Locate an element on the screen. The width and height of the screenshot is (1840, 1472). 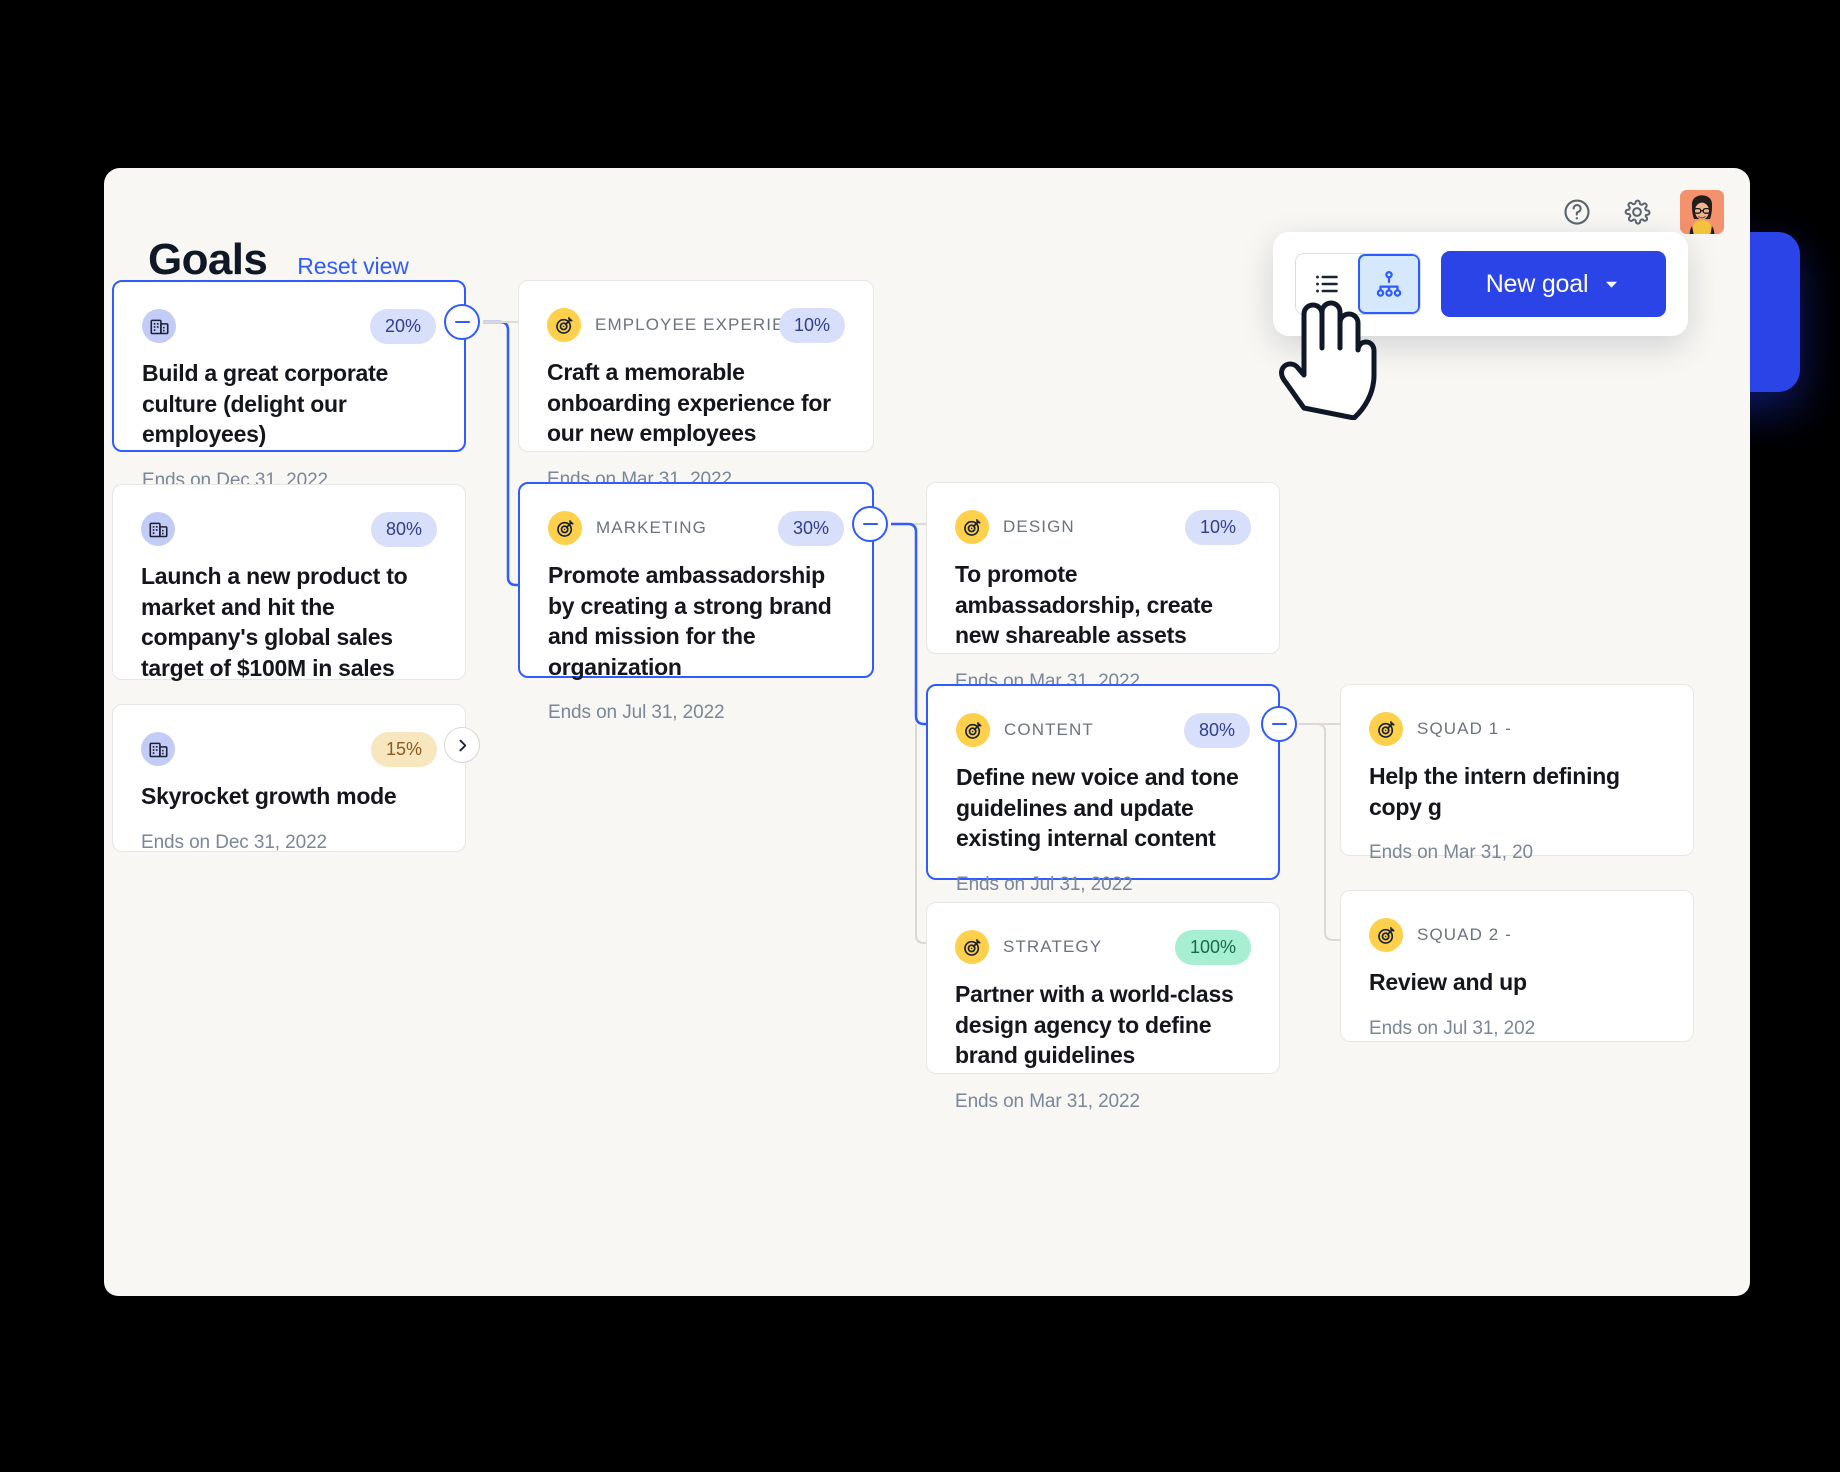
card-header: MARKETING 30% is located at coordinates (696, 528).